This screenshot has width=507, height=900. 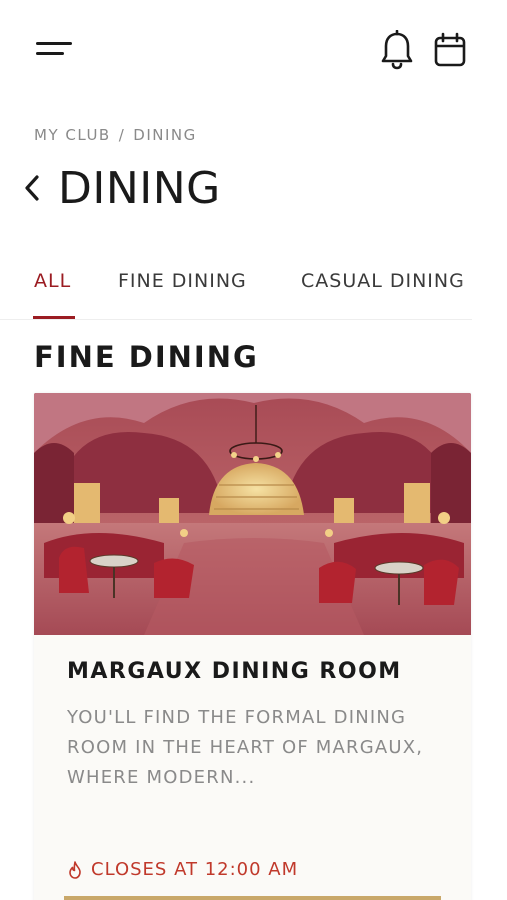 I want to click on menu-button, so click(x=55, y=50).